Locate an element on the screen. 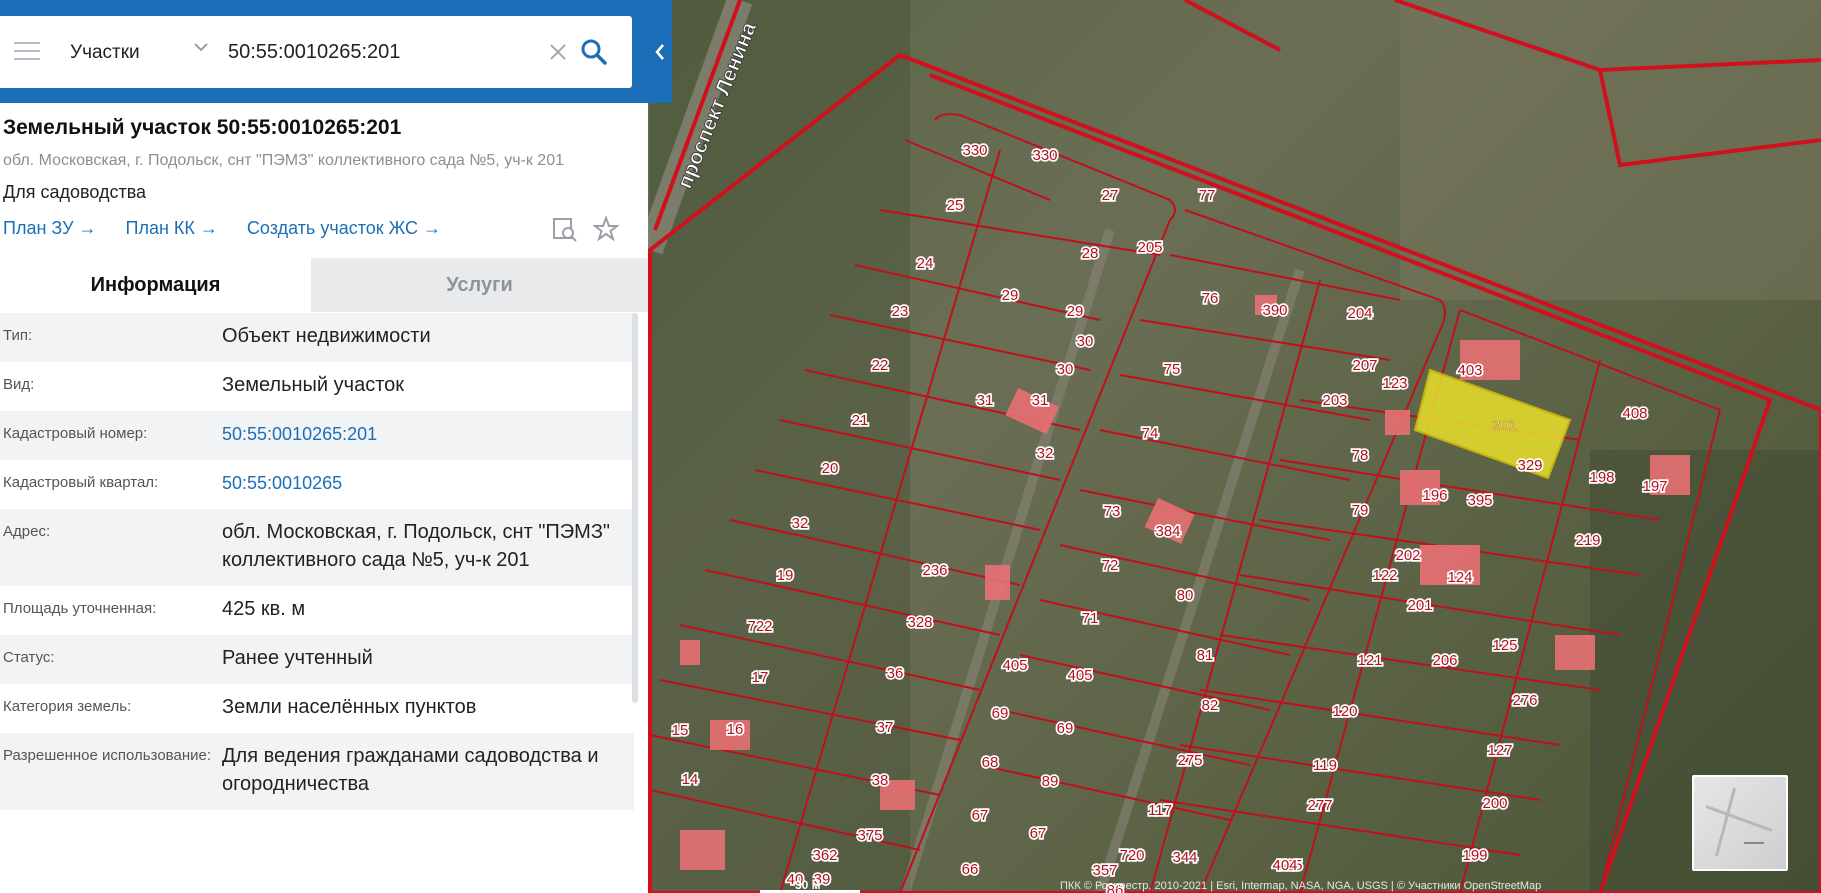 This screenshot has width=1821, height=893. search-icon is located at coordinates (594, 52).